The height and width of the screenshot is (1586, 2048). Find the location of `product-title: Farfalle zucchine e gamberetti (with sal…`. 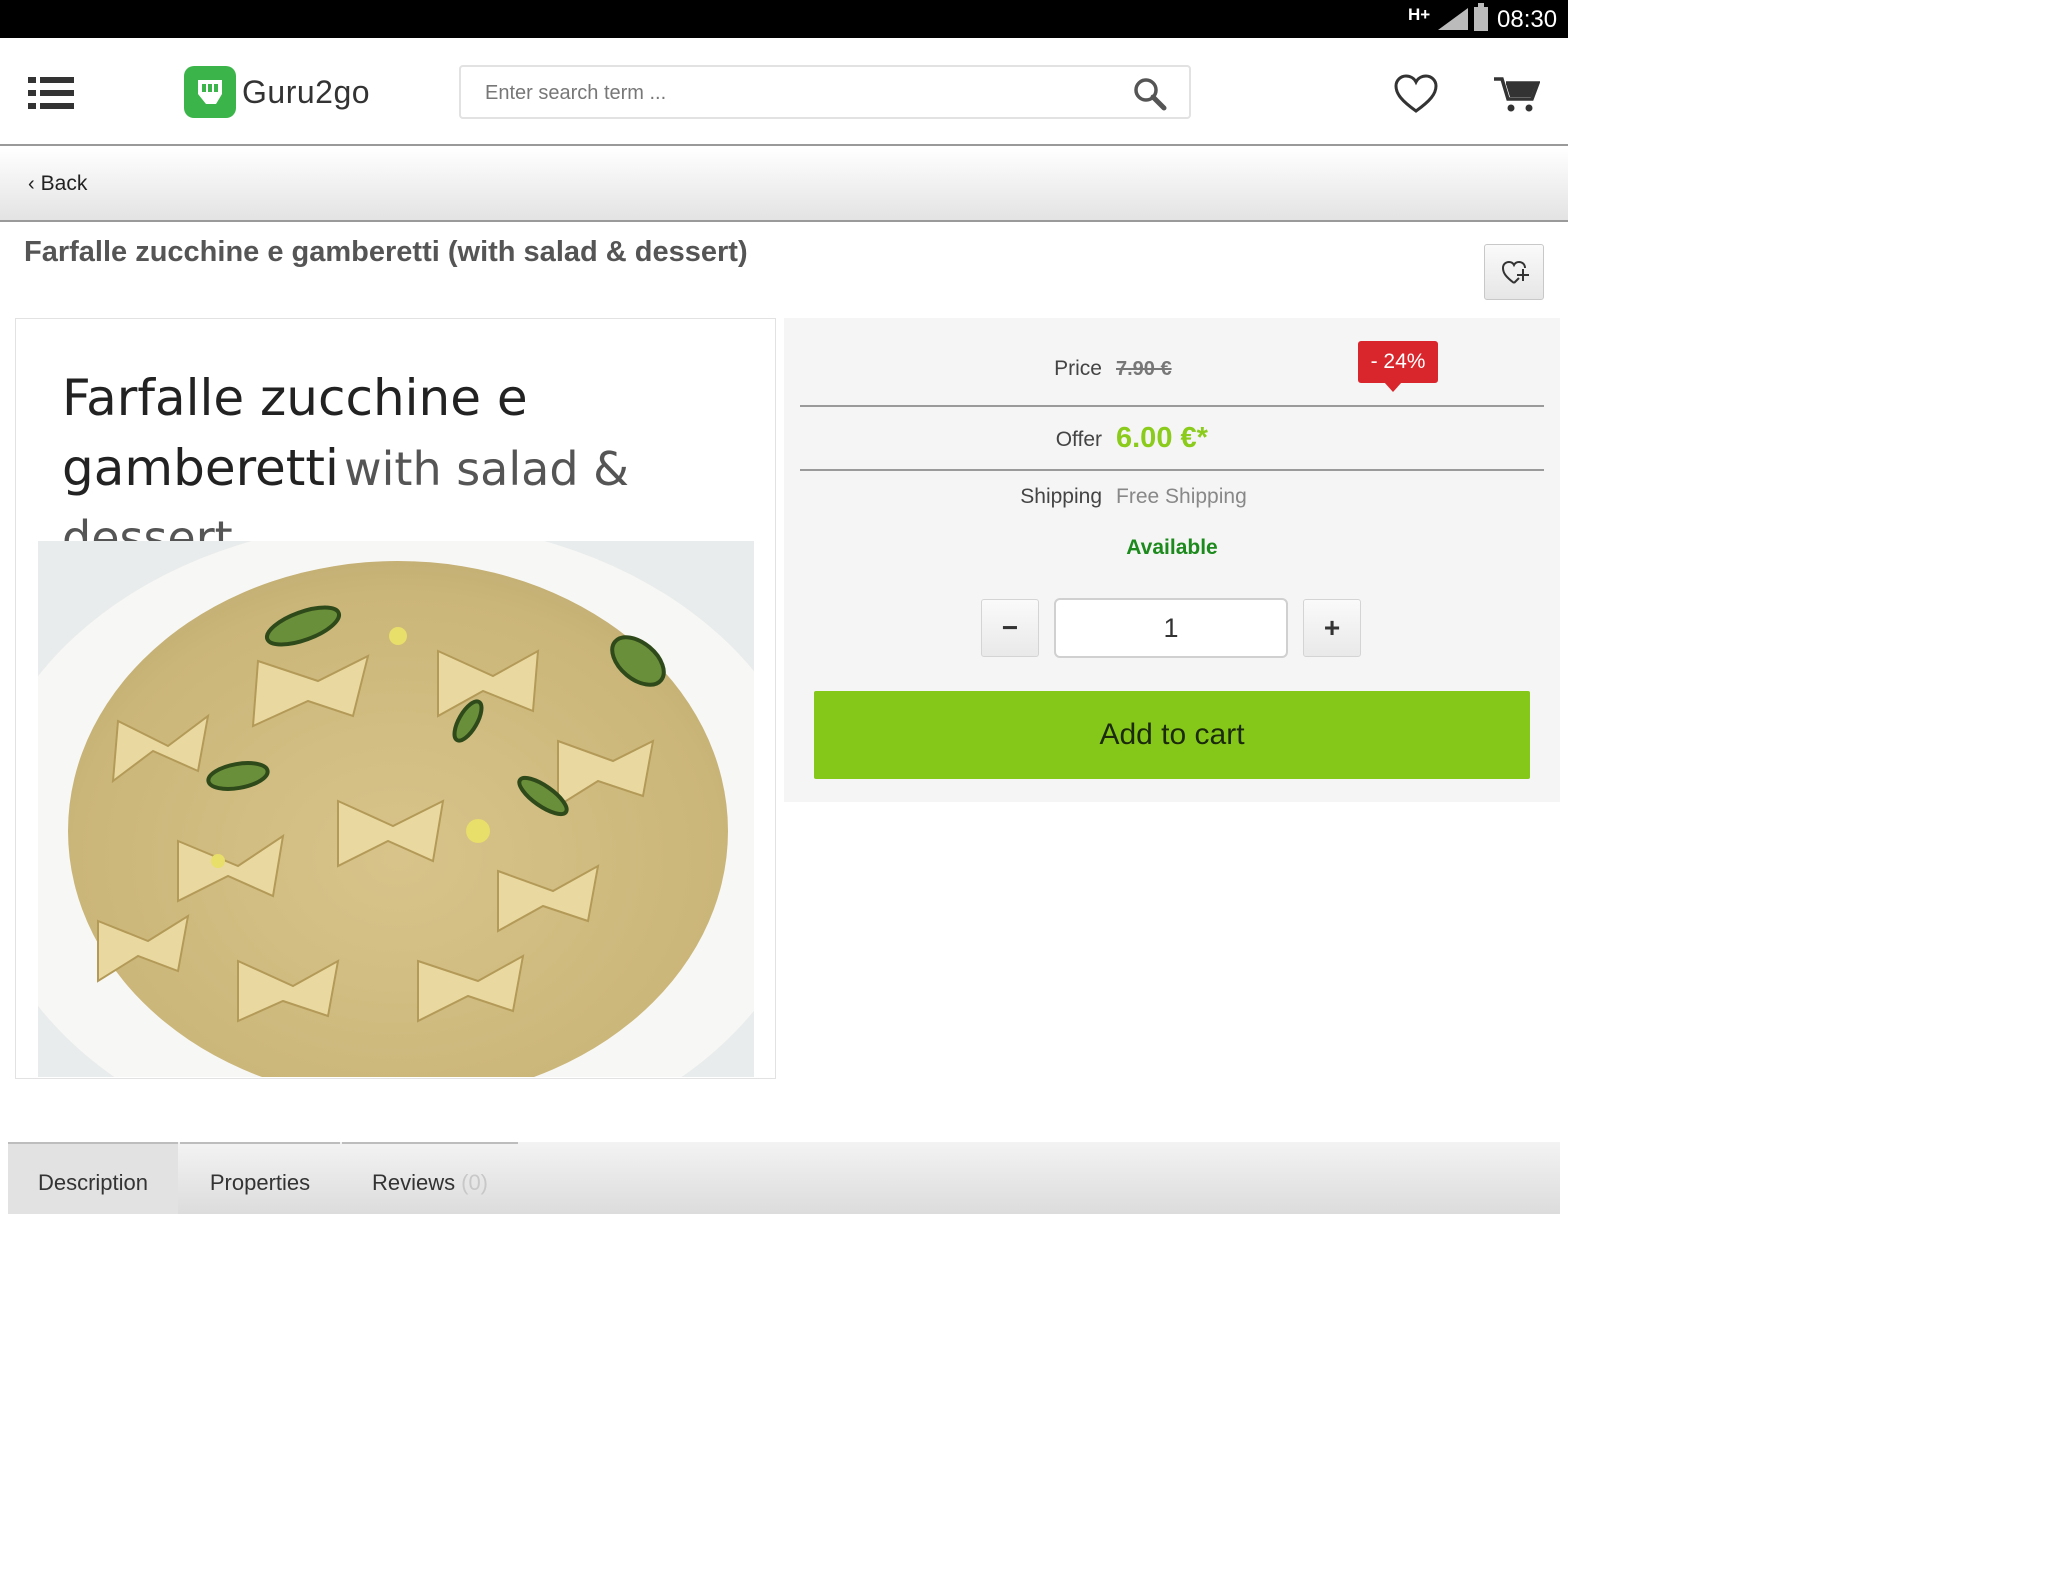

product-title: Farfalle zucchine e gamberetti (with sal… is located at coordinates (386, 252).